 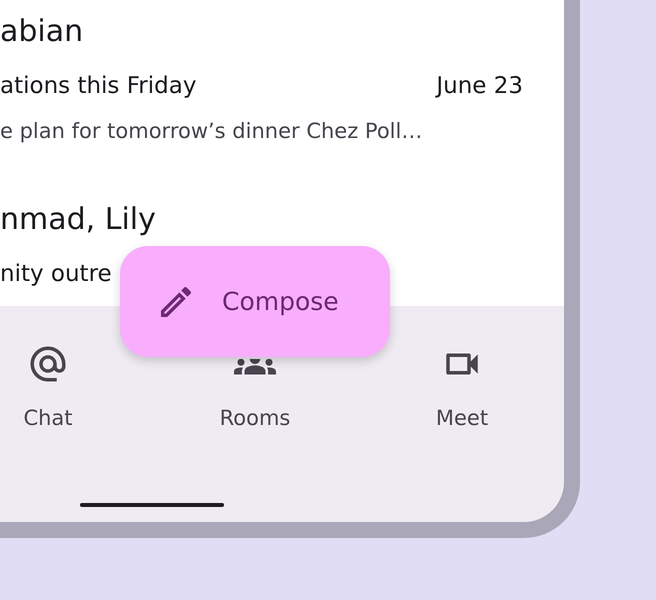 I want to click on compose-button: Compose, so click(x=255, y=301).